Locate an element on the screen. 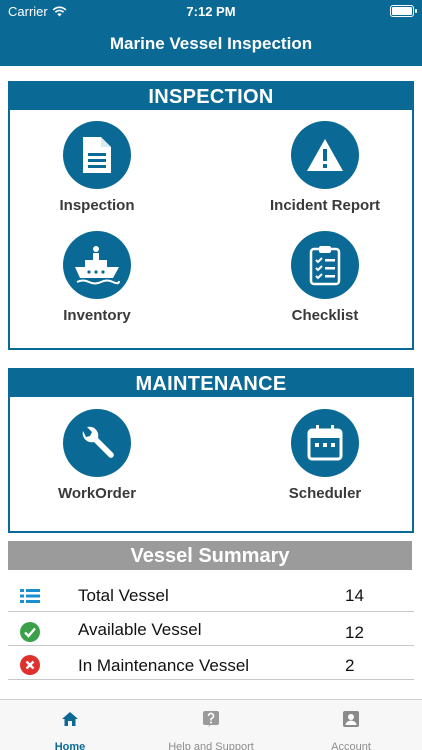  tab-bar: Home Help and Support Account is located at coordinates (211, 724).